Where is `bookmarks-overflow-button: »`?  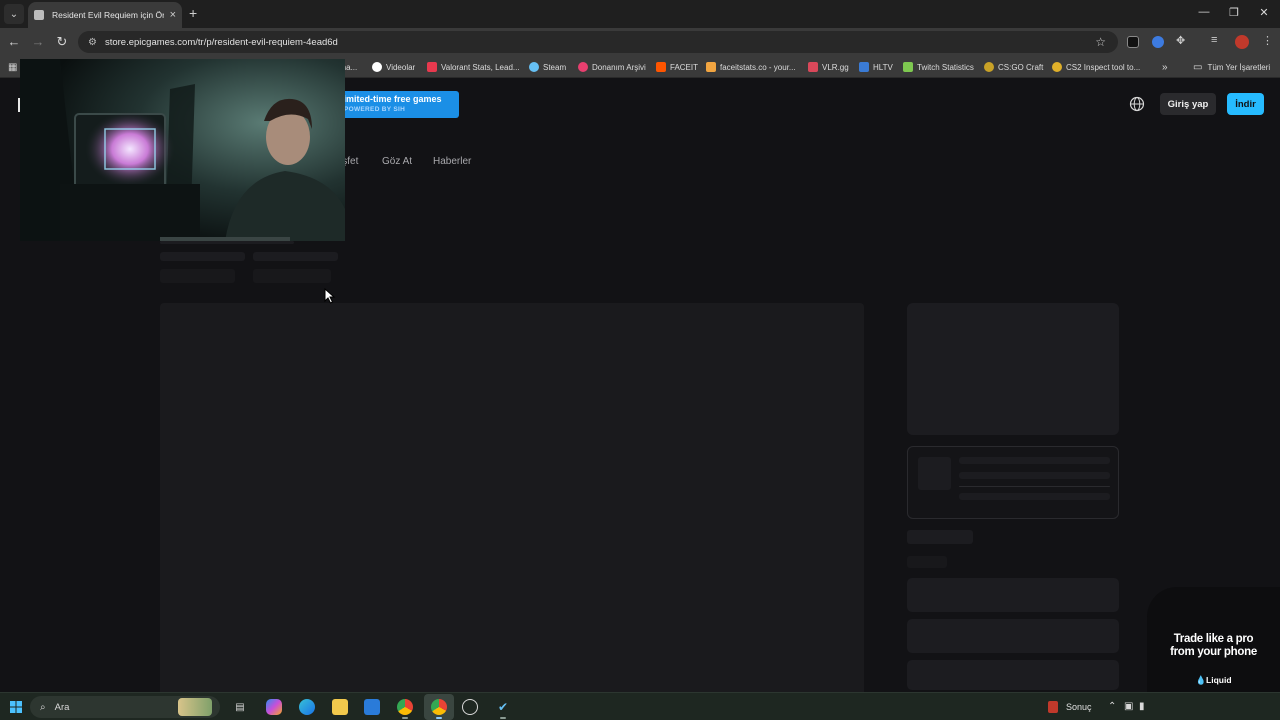 bookmarks-overflow-button: » is located at coordinates (1165, 67).